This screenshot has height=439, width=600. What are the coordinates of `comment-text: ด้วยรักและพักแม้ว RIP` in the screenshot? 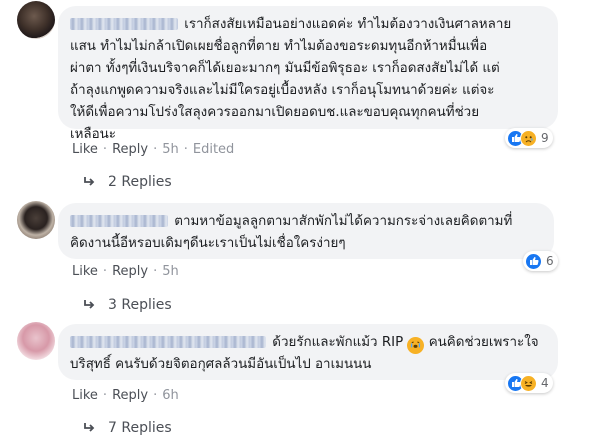 It's located at (338, 342).